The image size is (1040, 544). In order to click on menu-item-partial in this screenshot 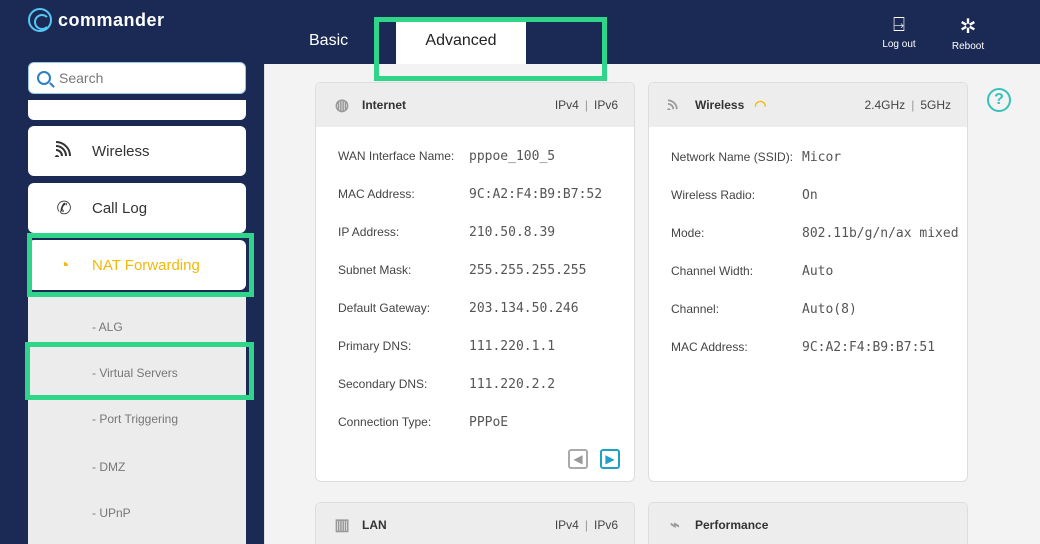, I will do `click(137, 110)`.